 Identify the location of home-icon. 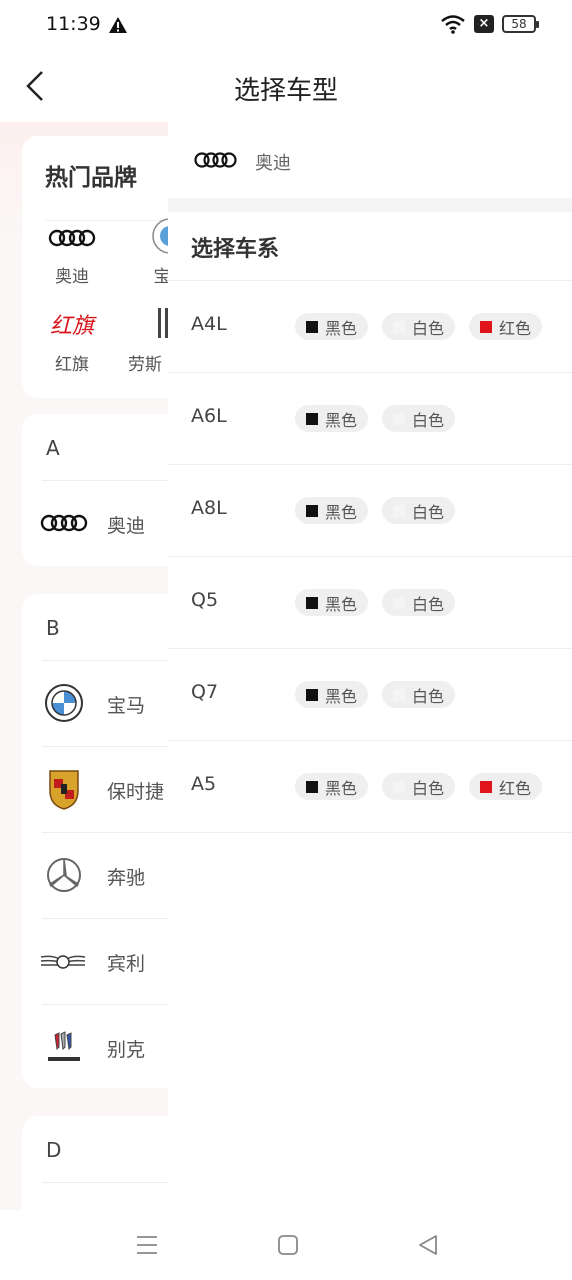
(288, 1245).